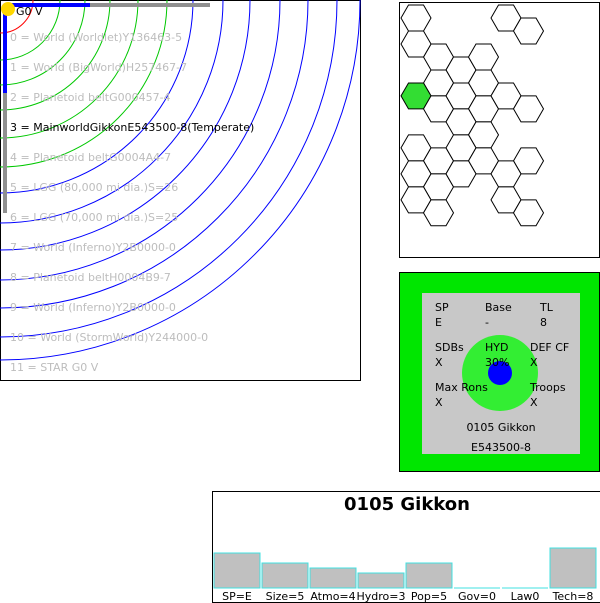 This screenshot has height=603, width=600. Describe the element at coordinates (54, 367) in the screenshot. I see `orbit-label: 11 = STAR G0 V` at that location.